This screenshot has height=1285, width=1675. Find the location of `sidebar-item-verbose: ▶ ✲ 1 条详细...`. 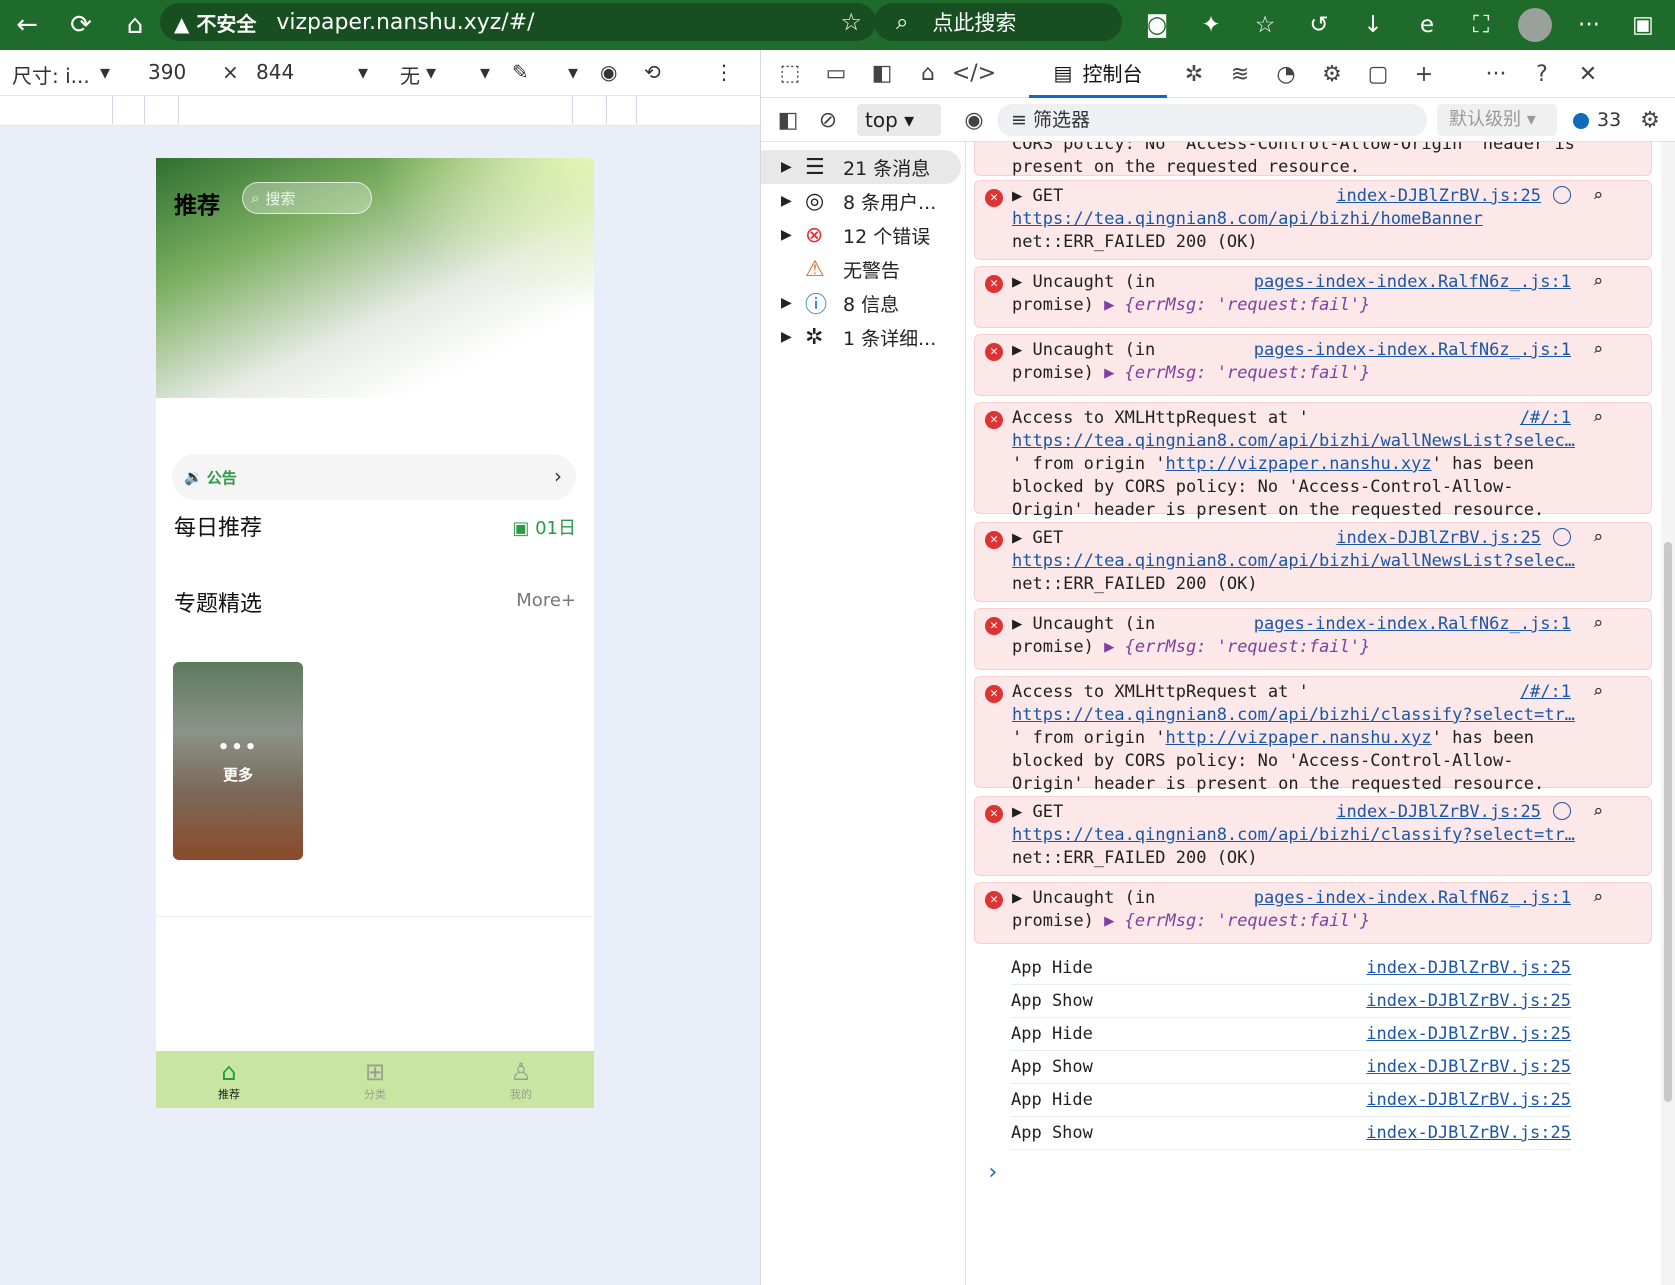

sidebar-item-verbose: ▶ ✲ 1 条详细... is located at coordinates (858, 337).